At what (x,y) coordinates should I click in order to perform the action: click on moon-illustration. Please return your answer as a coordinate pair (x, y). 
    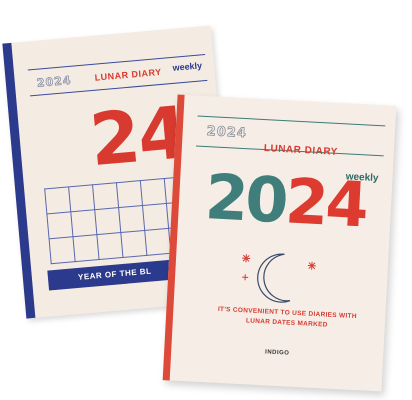
    Looking at the image, I should click on (280, 280).